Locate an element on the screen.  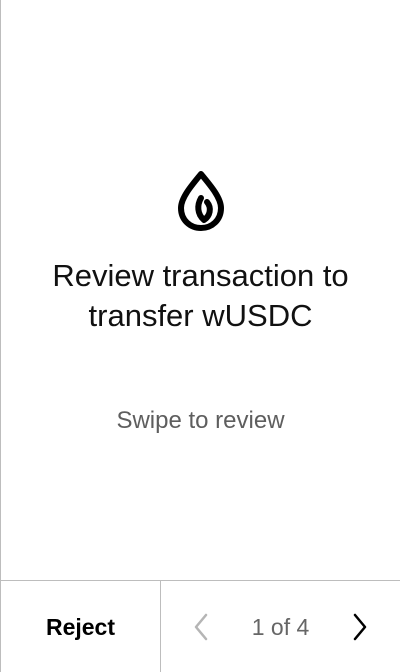
pager: 1 of 4 is located at coordinates (280, 626).